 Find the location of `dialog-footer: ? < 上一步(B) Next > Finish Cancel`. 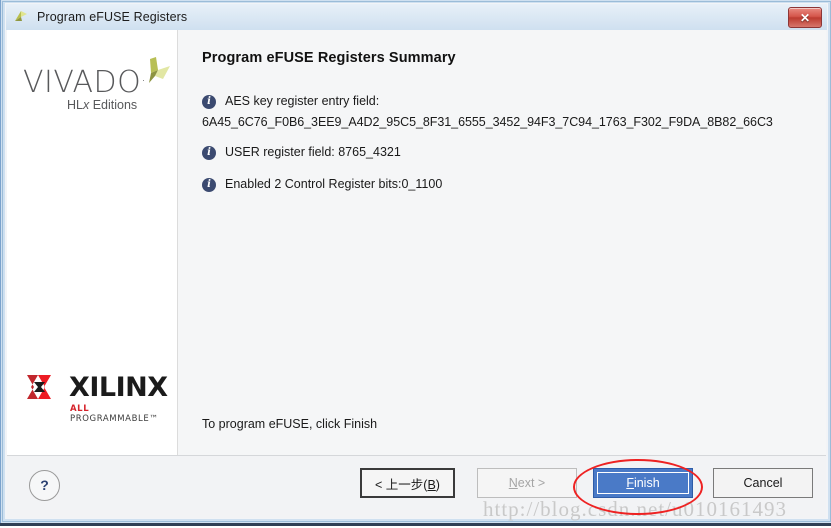

dialog-footer: ? < 上一步(B) Next > Finish Cancel is located at coordinates (416, 486).